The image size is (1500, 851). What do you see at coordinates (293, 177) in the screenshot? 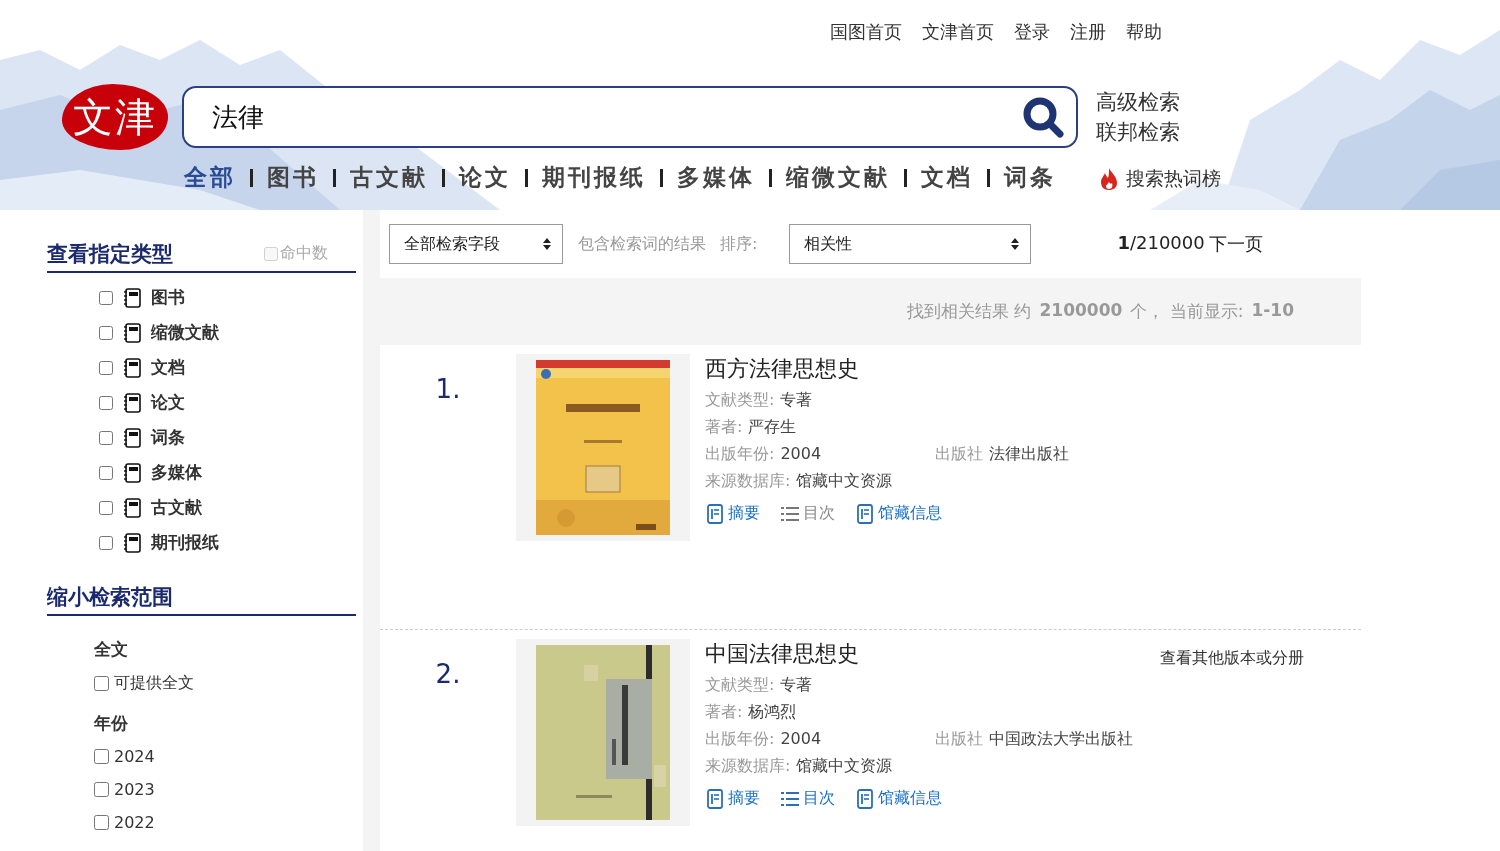
I see `category-tab: 图书` at bounding box center [293, 177].